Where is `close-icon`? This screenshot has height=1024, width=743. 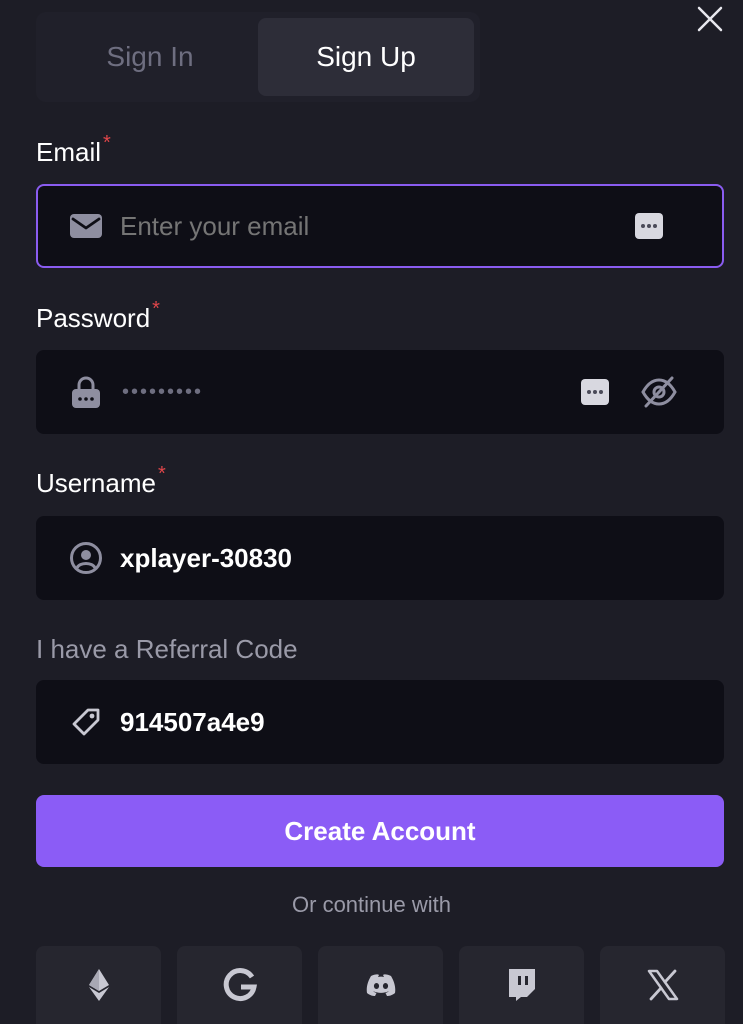
close-icon is located at coordinates (710, 19).